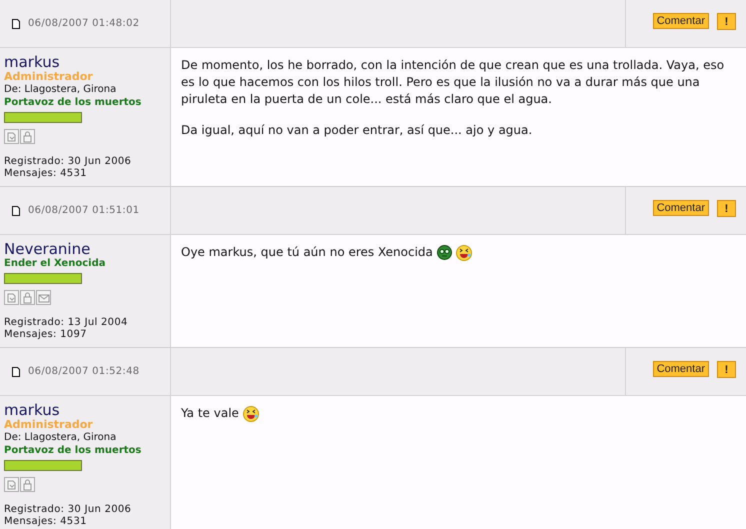 This screenshot has height=529, width=746. I want to click on post-text: Ya te vale, so click(210, 413).